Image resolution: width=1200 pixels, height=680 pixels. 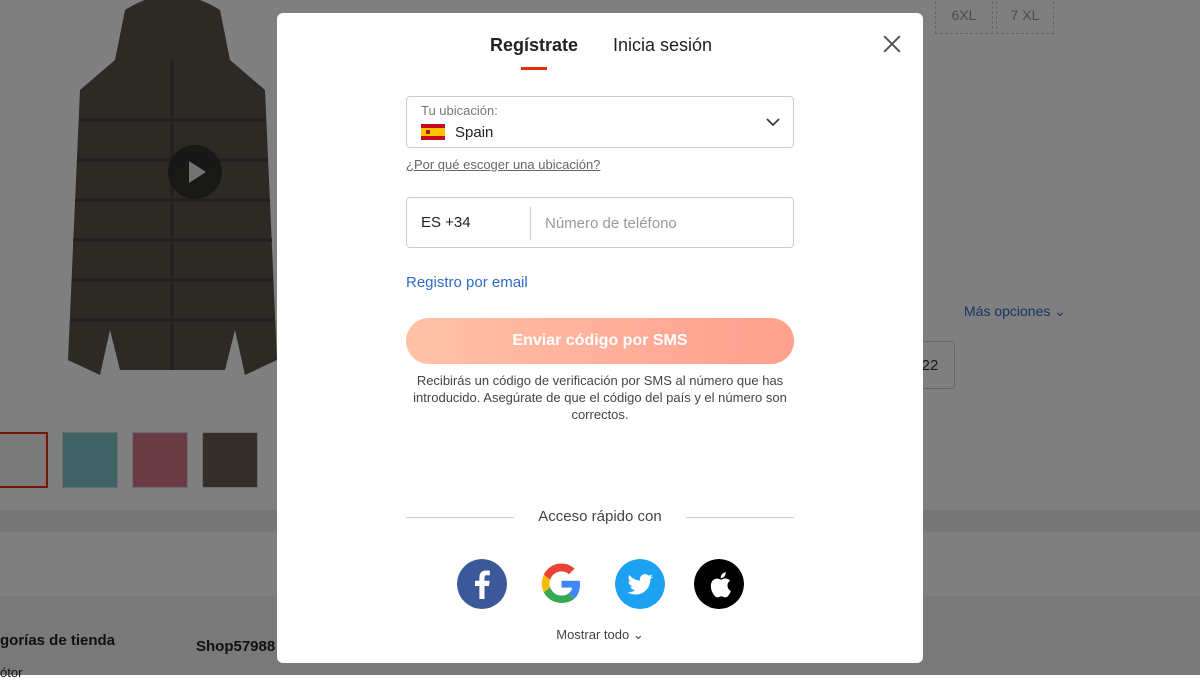 What do you see at coordinates (593, 634) in the screenshot?
I see `show-all-label: Mostrar todo` at bounding box center [593, 634].